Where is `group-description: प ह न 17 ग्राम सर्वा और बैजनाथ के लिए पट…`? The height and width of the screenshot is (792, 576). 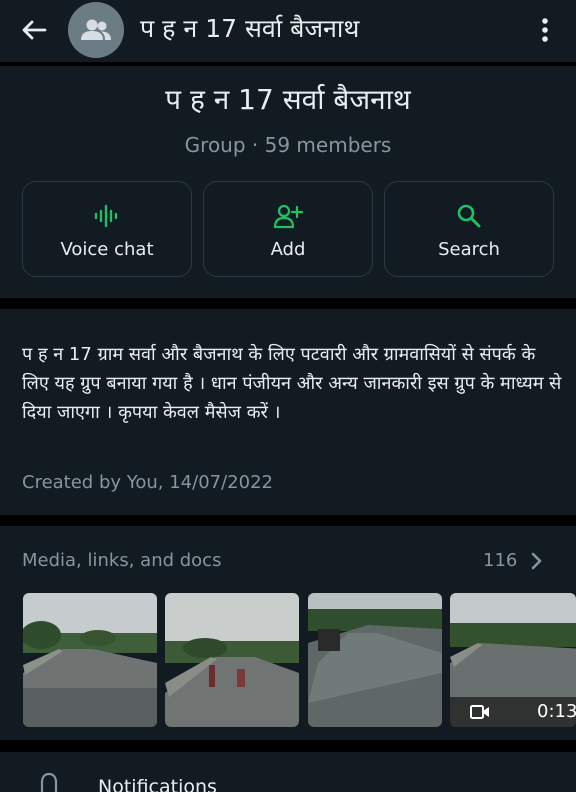
group-description: प ह न 17 ग्राम सर्वा और बैजनाथ के लिए पट… is located at coordinates (292, 383).